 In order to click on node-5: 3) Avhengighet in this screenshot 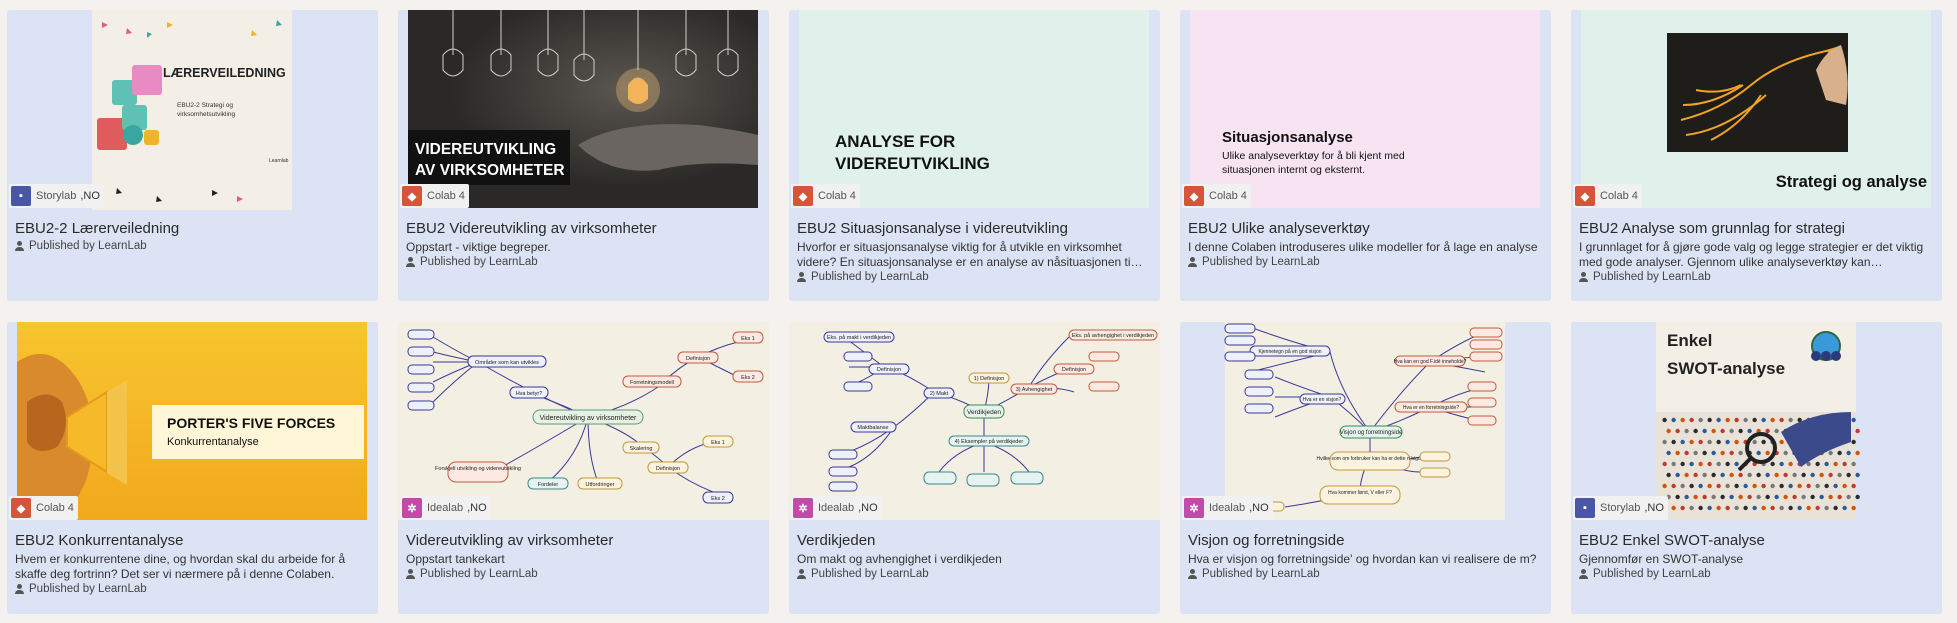, I will do `click(1034, 390)`.